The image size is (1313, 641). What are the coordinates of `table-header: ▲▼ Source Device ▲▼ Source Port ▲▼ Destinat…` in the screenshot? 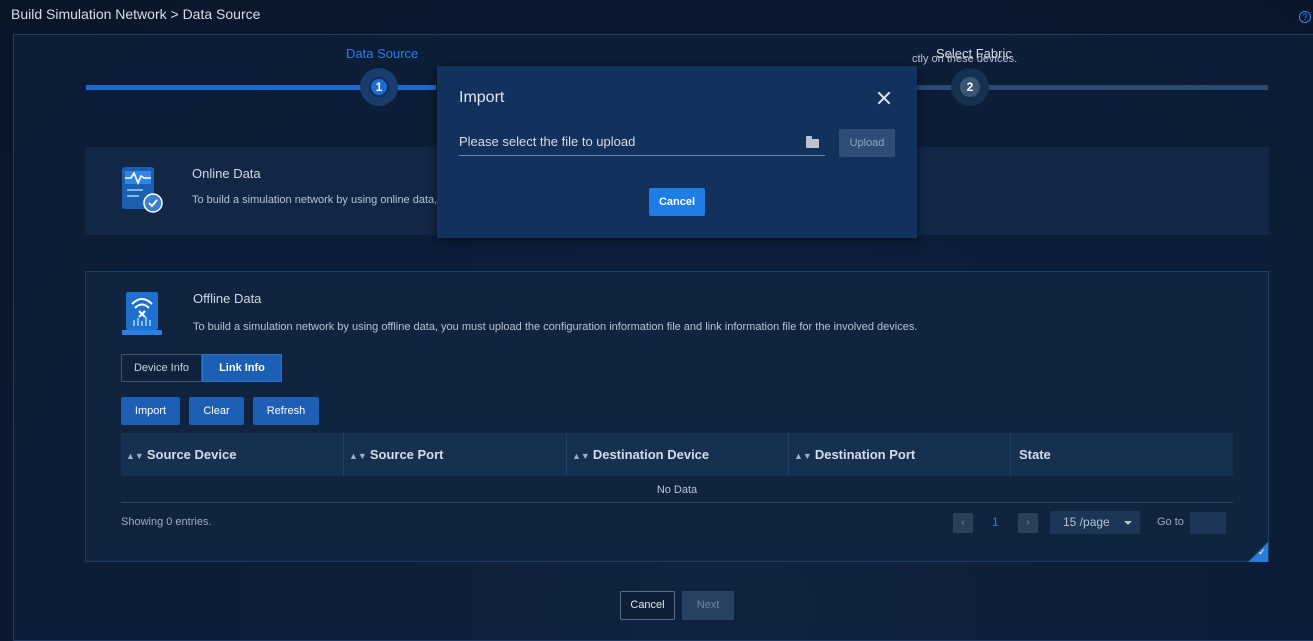 It's located at (677, 454).